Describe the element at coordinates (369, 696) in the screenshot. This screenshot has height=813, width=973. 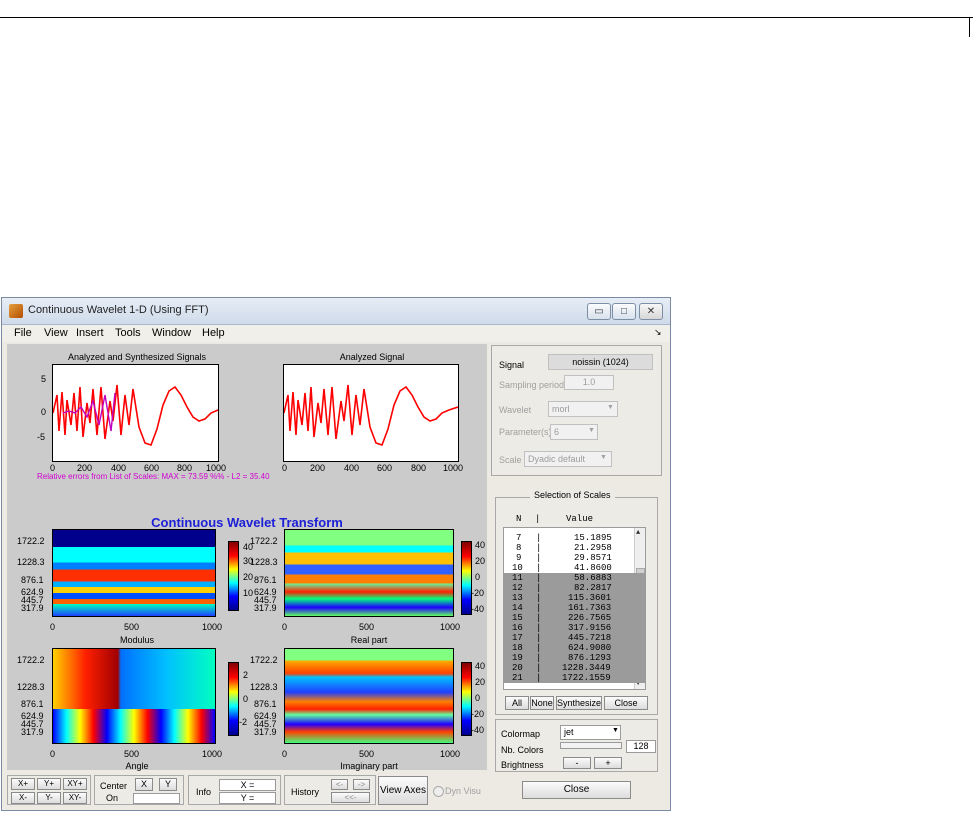
I see `imaginary-part-plot` at that location.